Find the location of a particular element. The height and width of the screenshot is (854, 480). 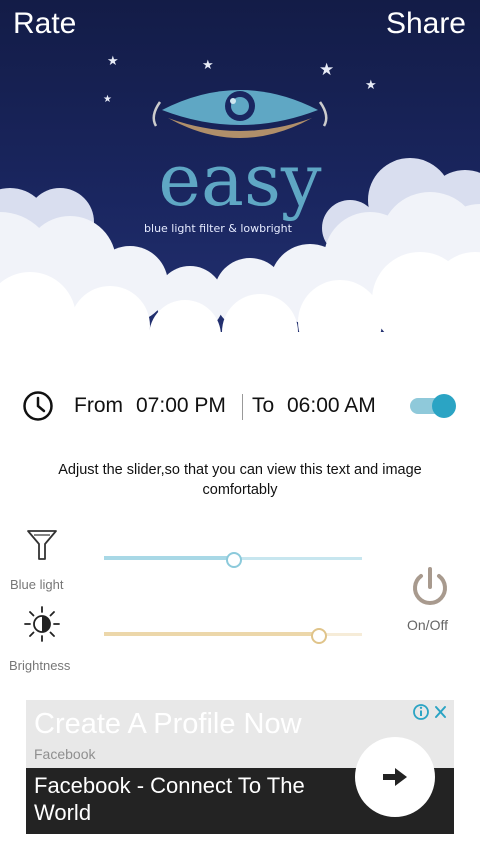

ad-choices is located at coordinates (431, 712).